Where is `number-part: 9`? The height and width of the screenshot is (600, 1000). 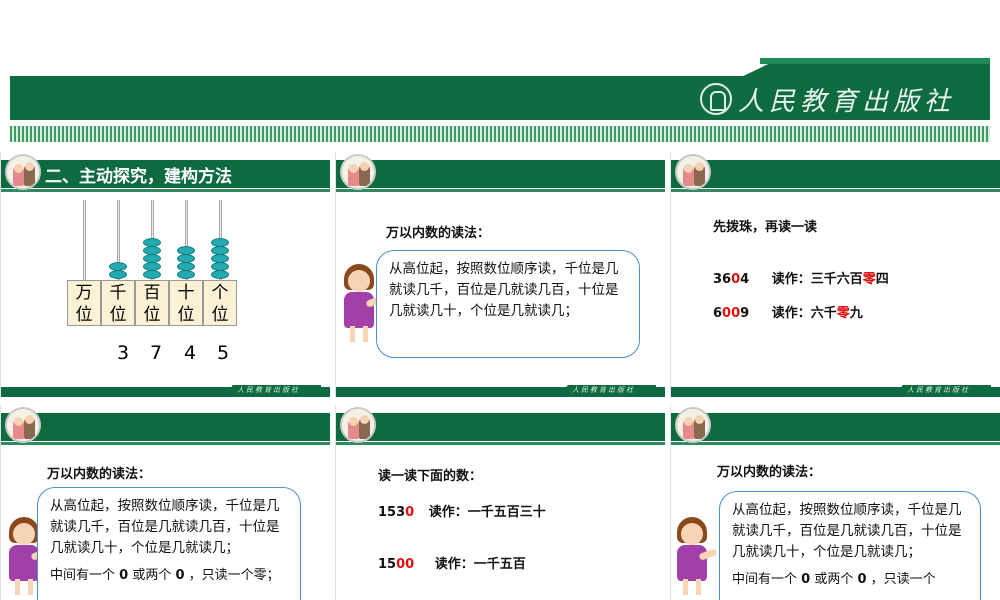 number-part: 9 is located at coordinates (745, 313).